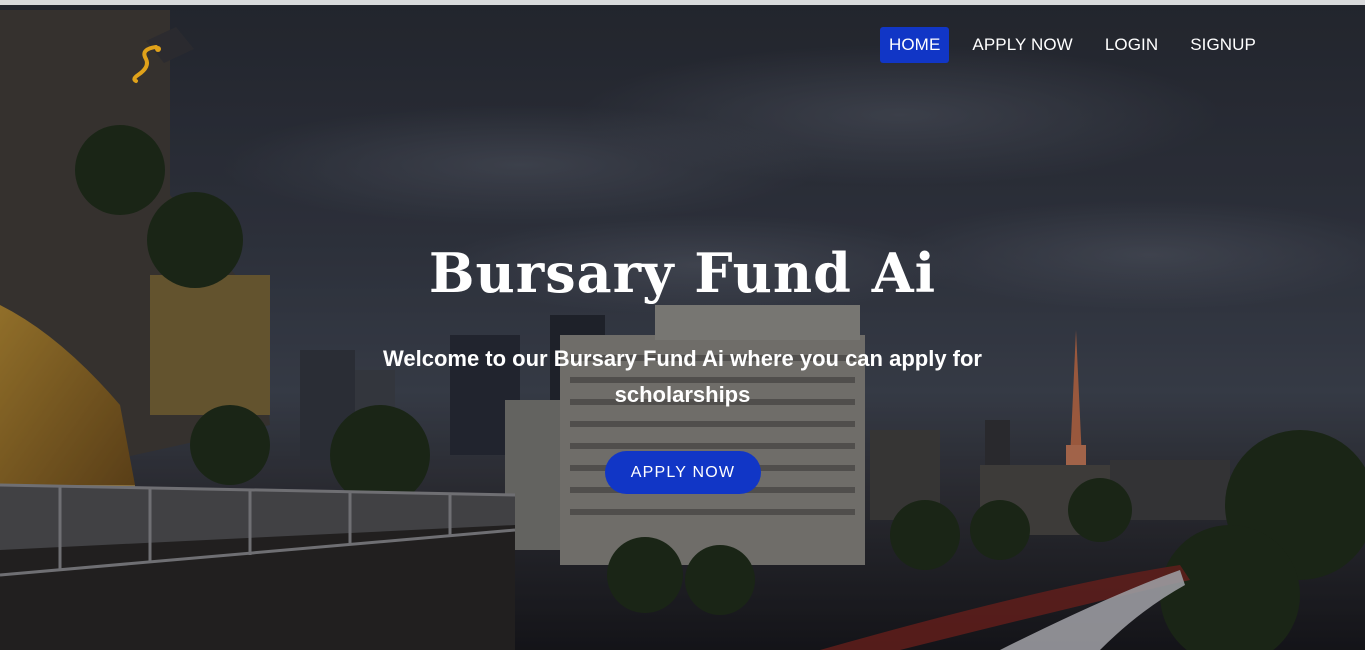 The width and height of the screenshot is (1365, 650). What do you see at coordinates (1022, 45) in the screenshot?
I see `nav-apply-now-link: APPLY NOW` at bounding box center [1022, 45].